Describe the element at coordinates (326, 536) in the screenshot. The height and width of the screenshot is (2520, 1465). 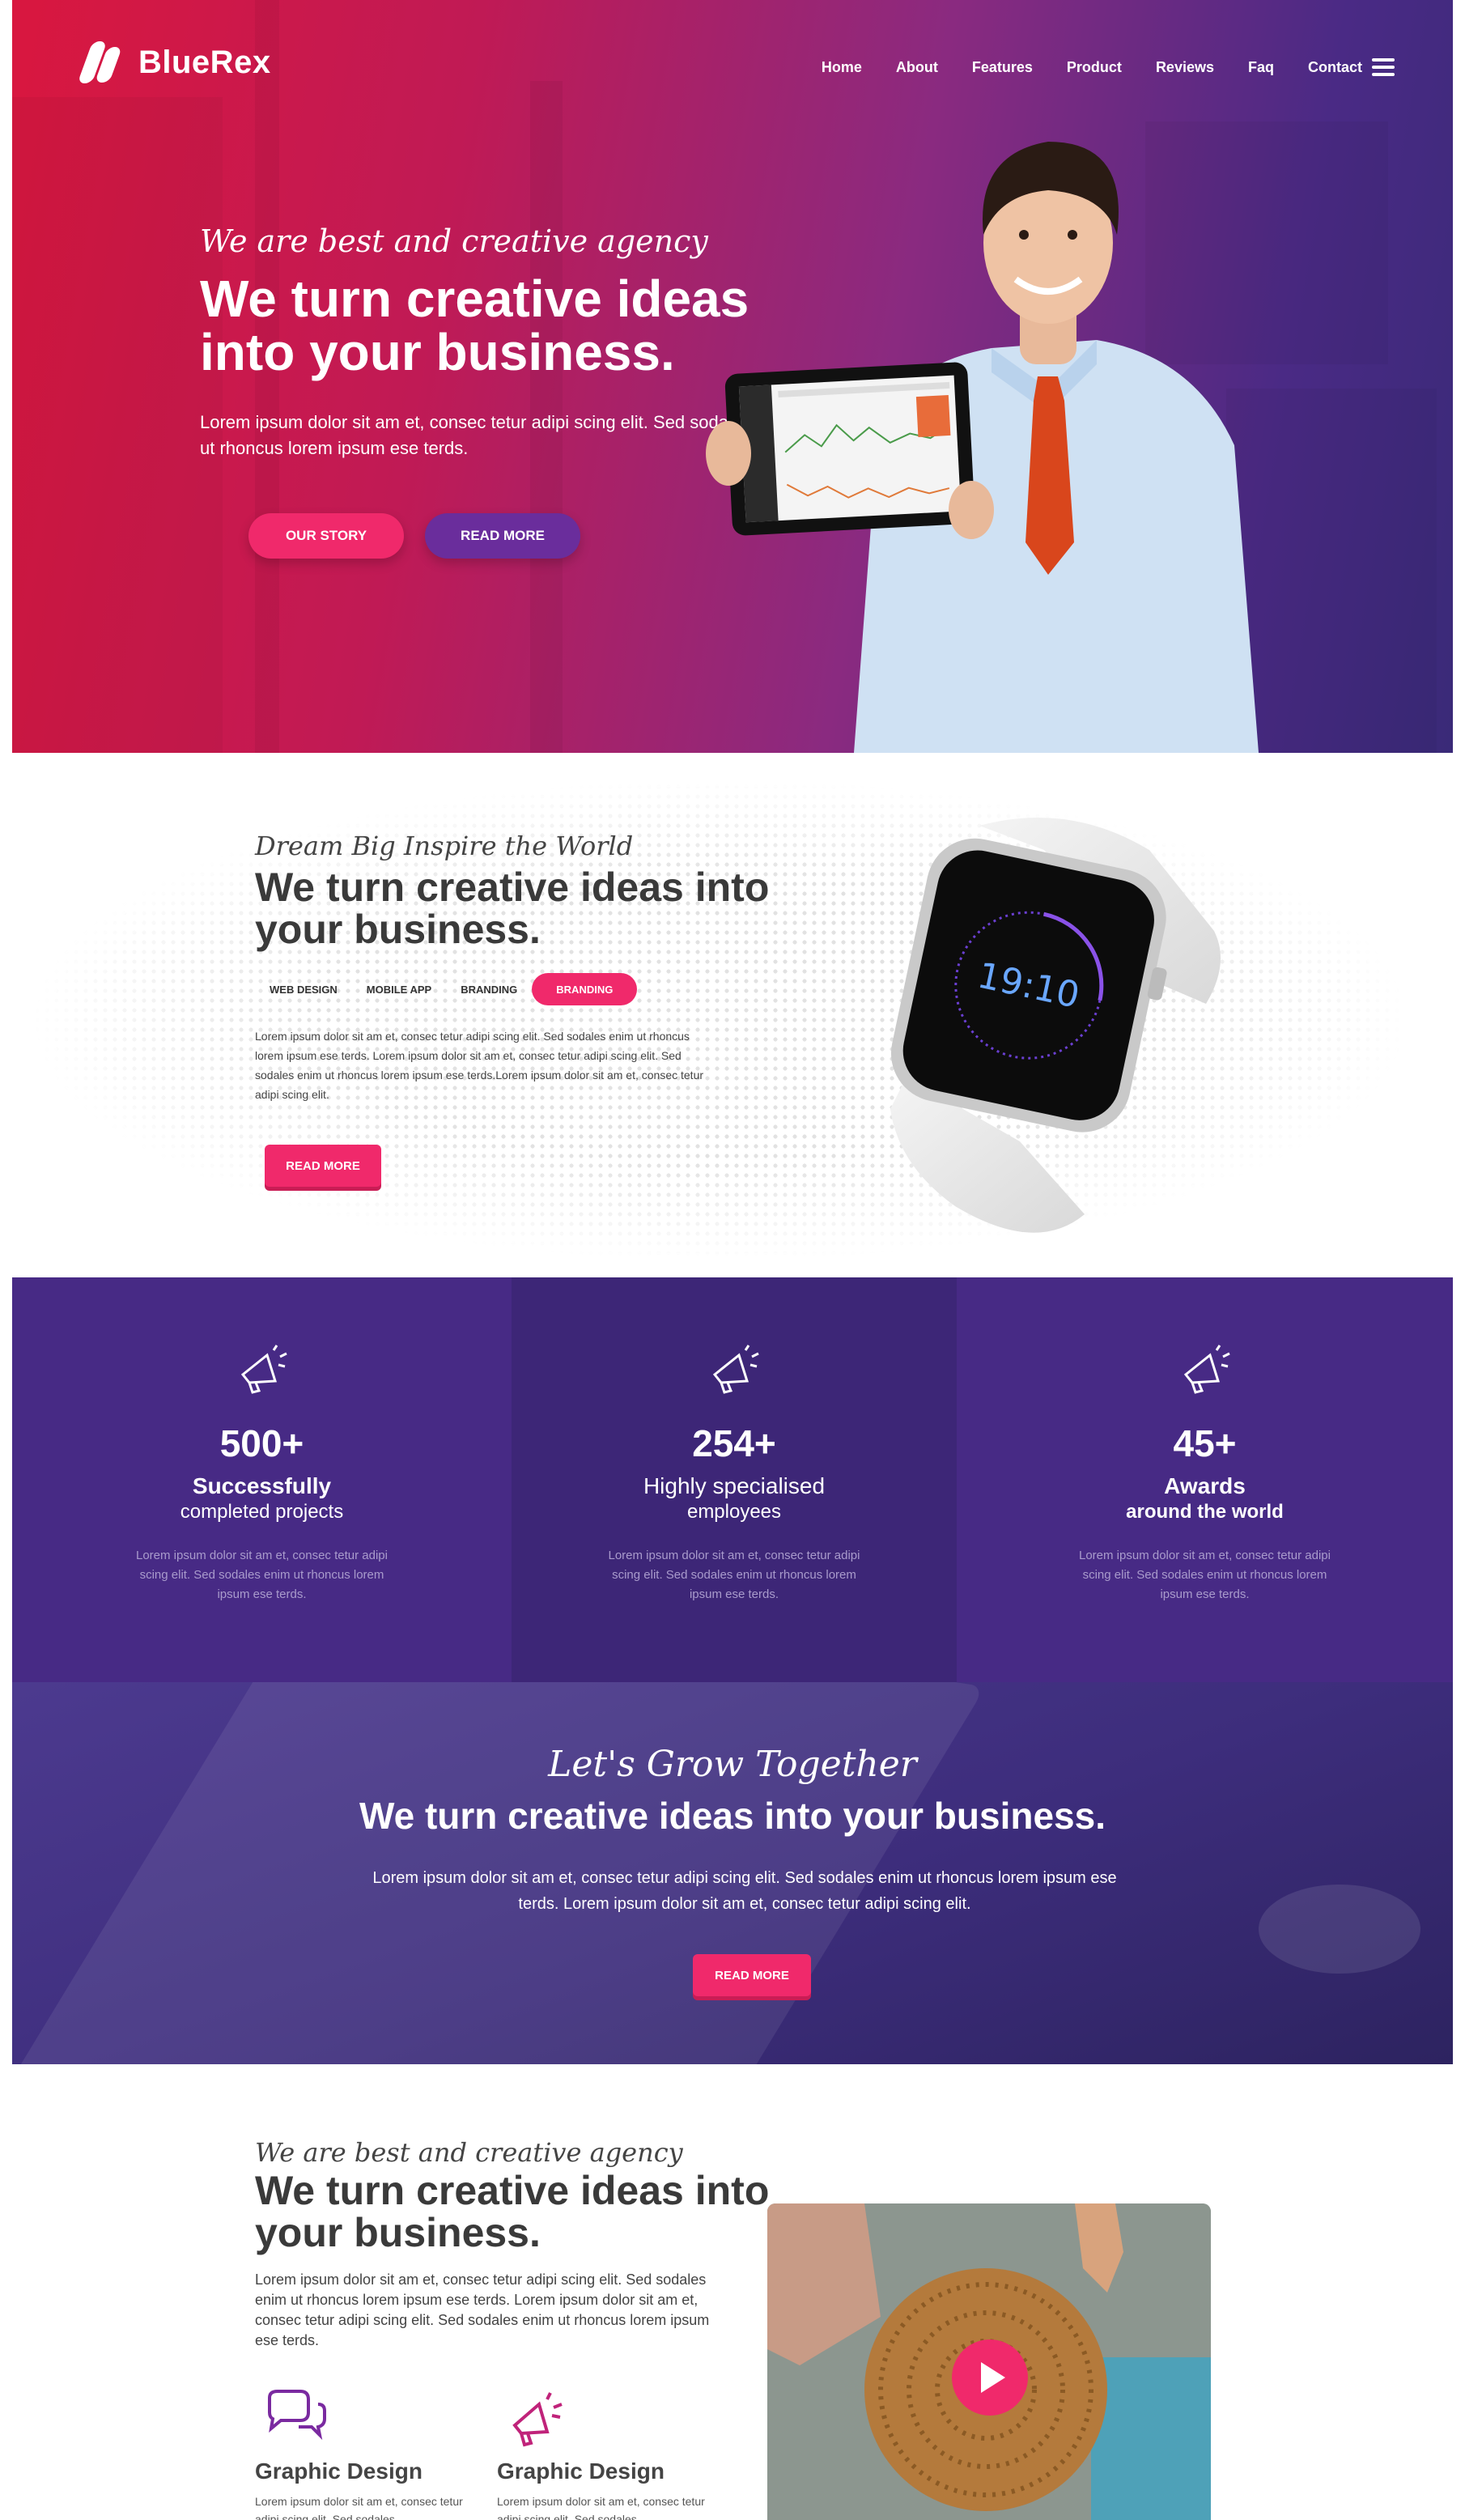
I see `our-story-button: OUR STORY` at that location.